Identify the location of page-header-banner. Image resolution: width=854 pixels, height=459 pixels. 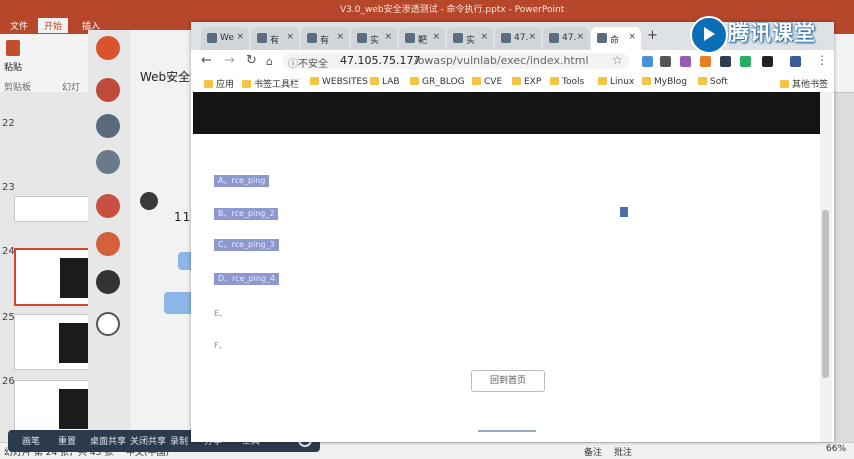
(506, 113).